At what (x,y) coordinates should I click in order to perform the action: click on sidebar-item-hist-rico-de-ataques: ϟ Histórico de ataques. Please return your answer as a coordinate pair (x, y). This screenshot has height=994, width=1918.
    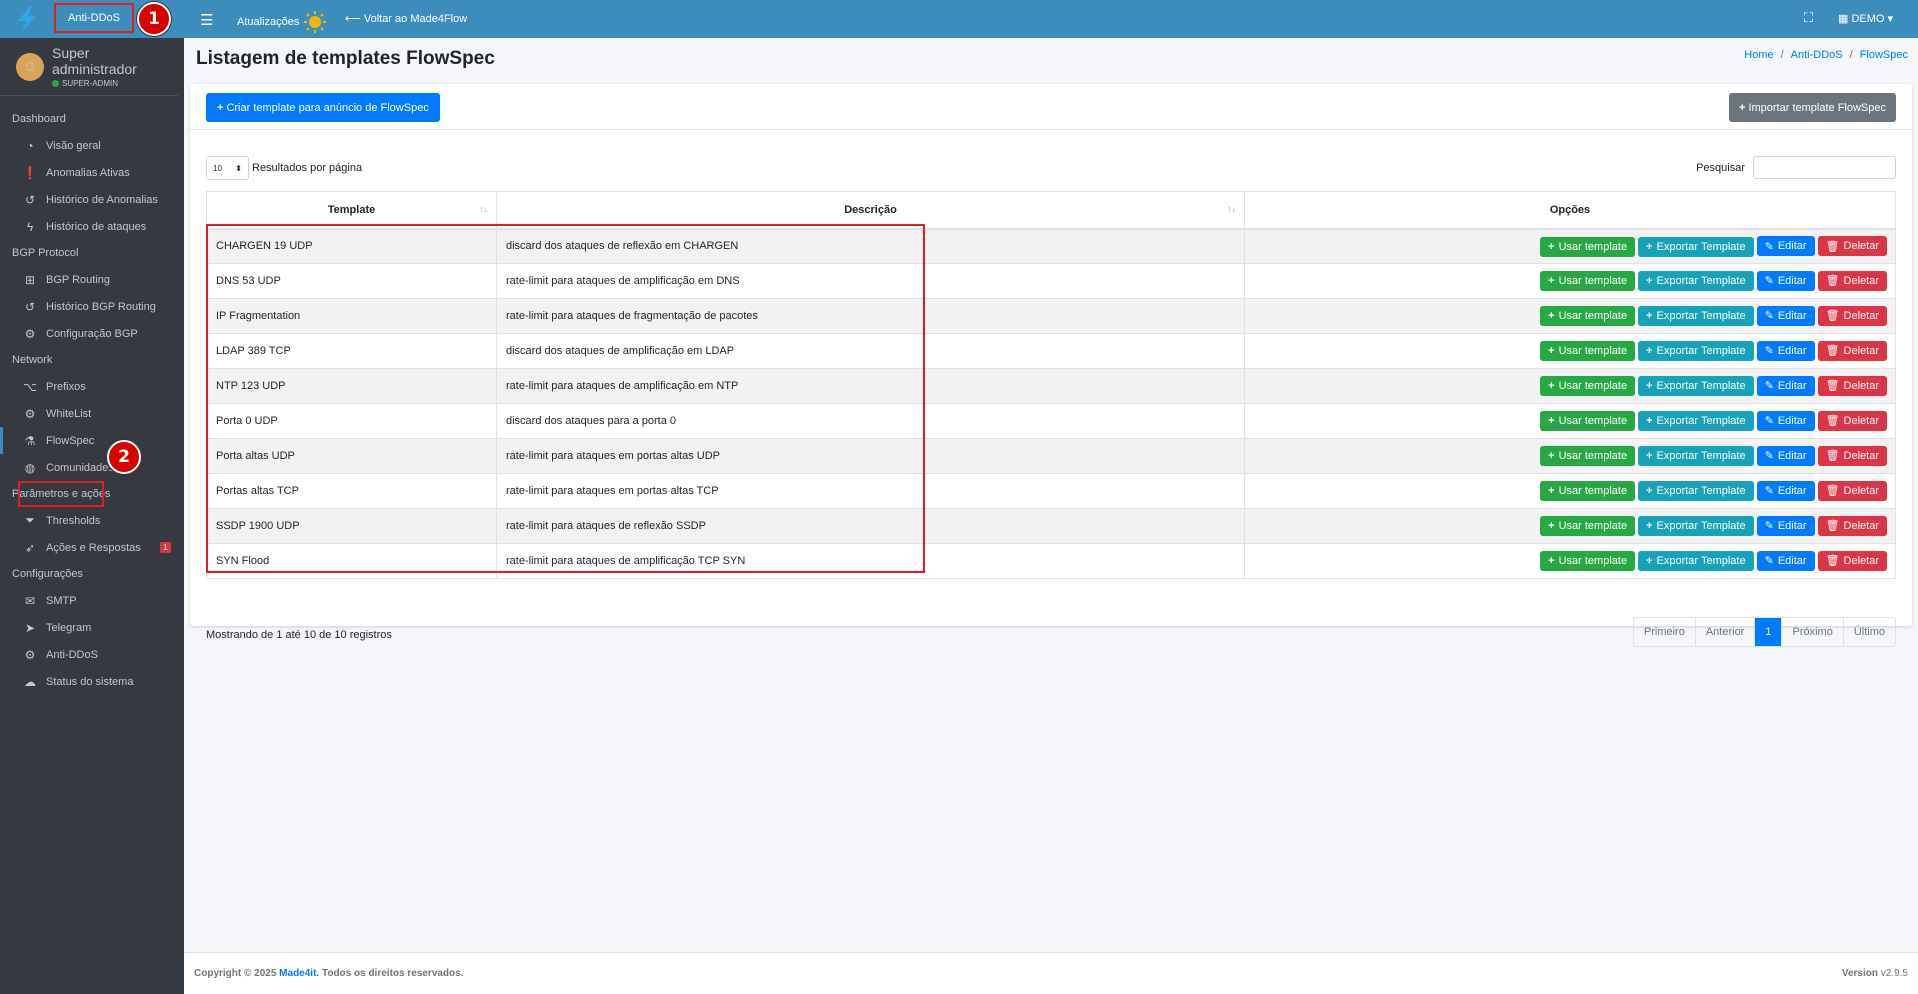
    Looking at the image, I should click on (92, 226).